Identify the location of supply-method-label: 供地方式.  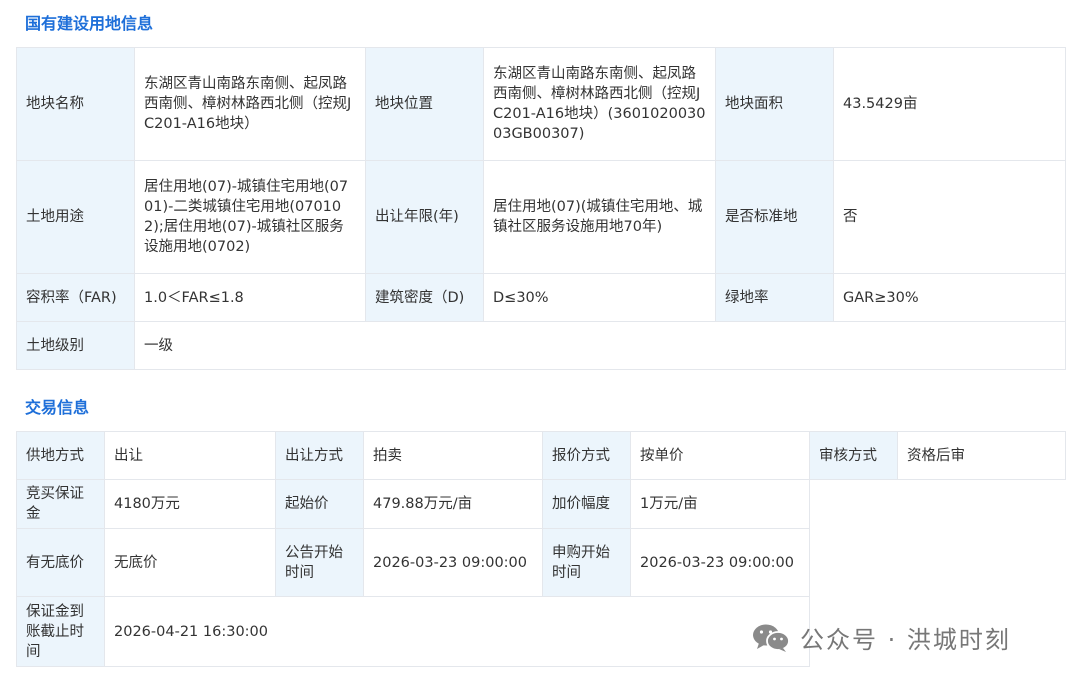
(60, 455).